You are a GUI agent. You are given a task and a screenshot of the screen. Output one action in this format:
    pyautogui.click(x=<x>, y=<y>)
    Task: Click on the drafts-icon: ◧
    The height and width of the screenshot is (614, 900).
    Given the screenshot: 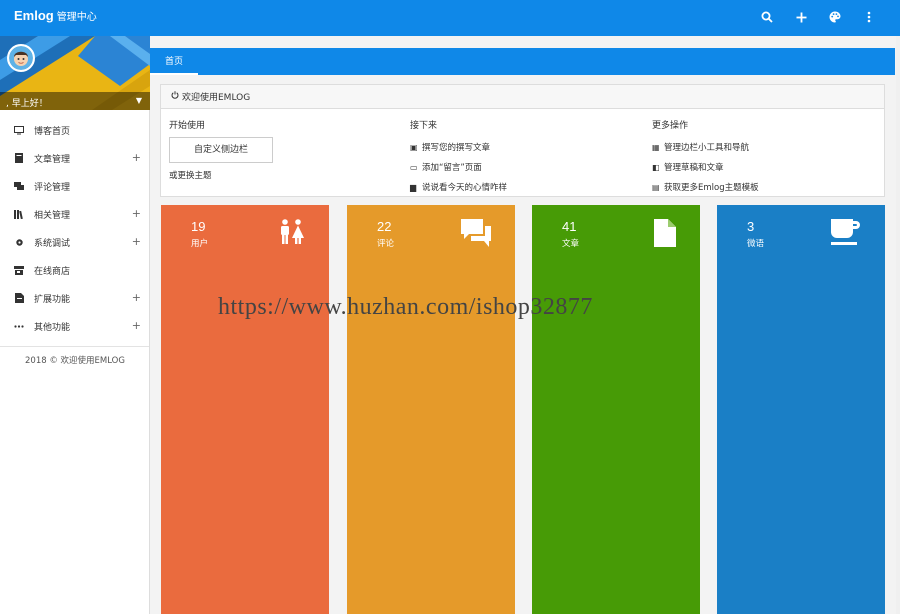 What is the action you would take?
    pyautogui.click(x=656, y=167)
    